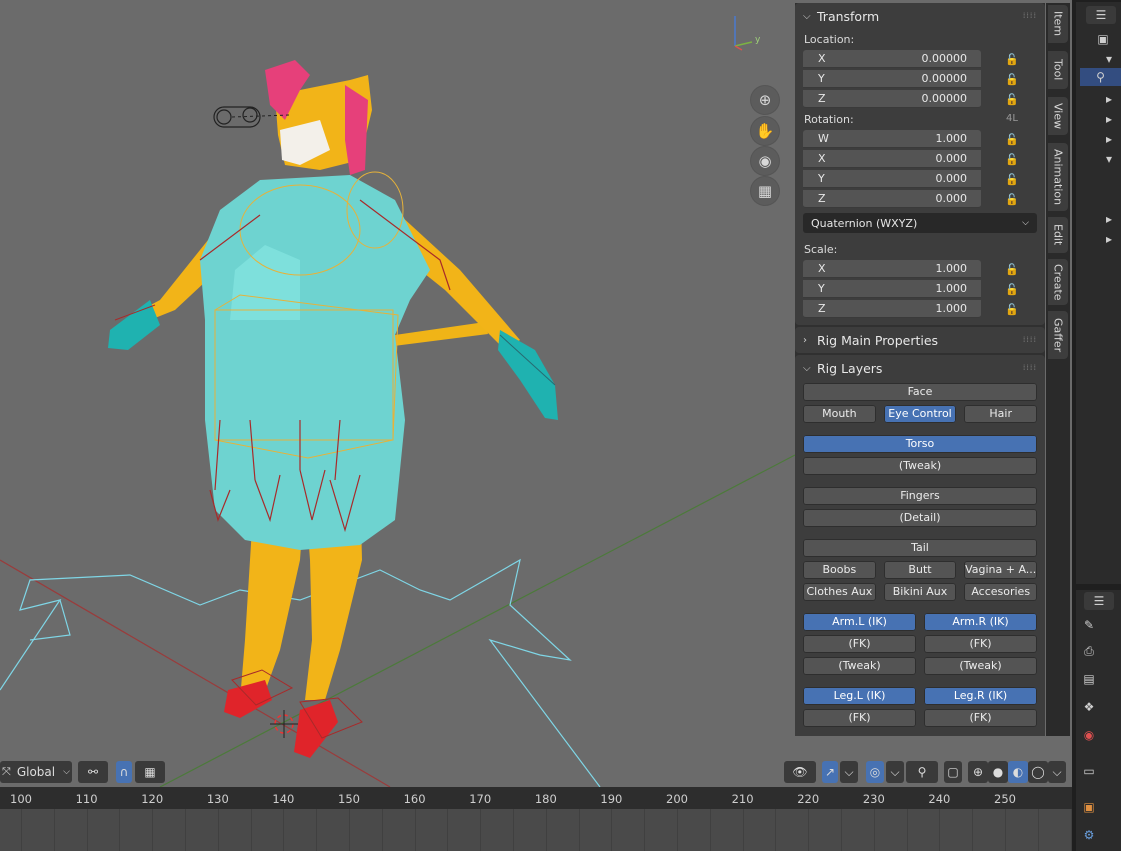 Image resolution: width=1121 pixels, height=851 pixels. What do you see at coordinates (920, 592) in the screenshot?
I see `layer-toggle-button: Bikini Aux` at bounding box center [920, 592].